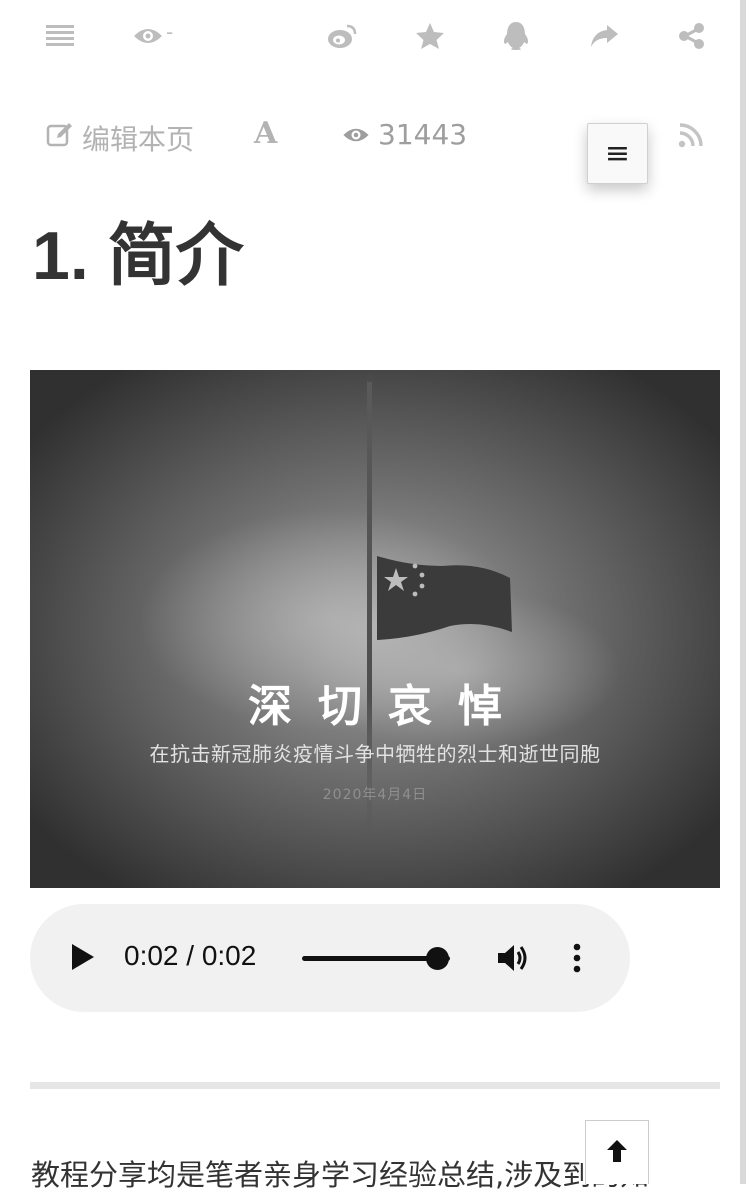  I want to click on page-title: 1. 简介, so click(138, 256).